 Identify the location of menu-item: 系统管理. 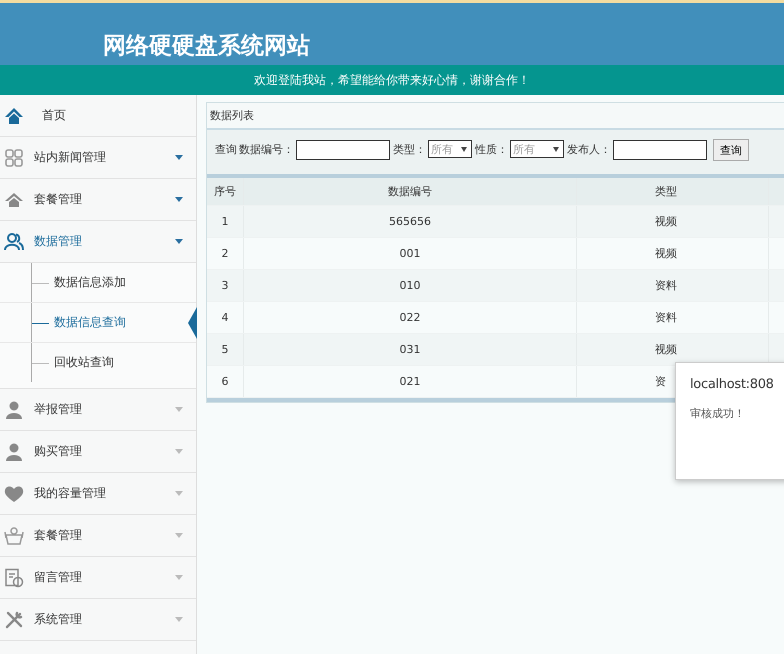
(98, 620).